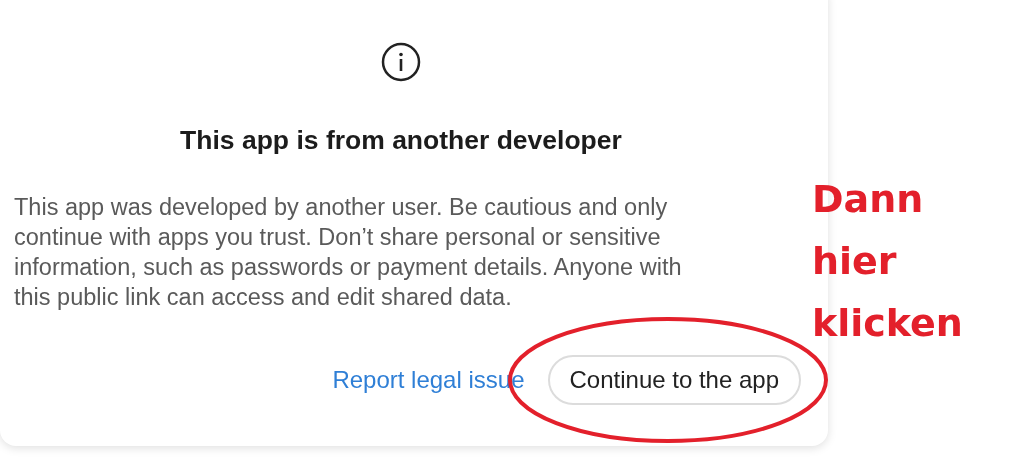 Image resolution: width=1024 pixels, height=457 pixels. What do you see at coordinates (674, 380) in the screenshot?
I see `continue-button: Continue to the app` at bounding box center [674, 380].